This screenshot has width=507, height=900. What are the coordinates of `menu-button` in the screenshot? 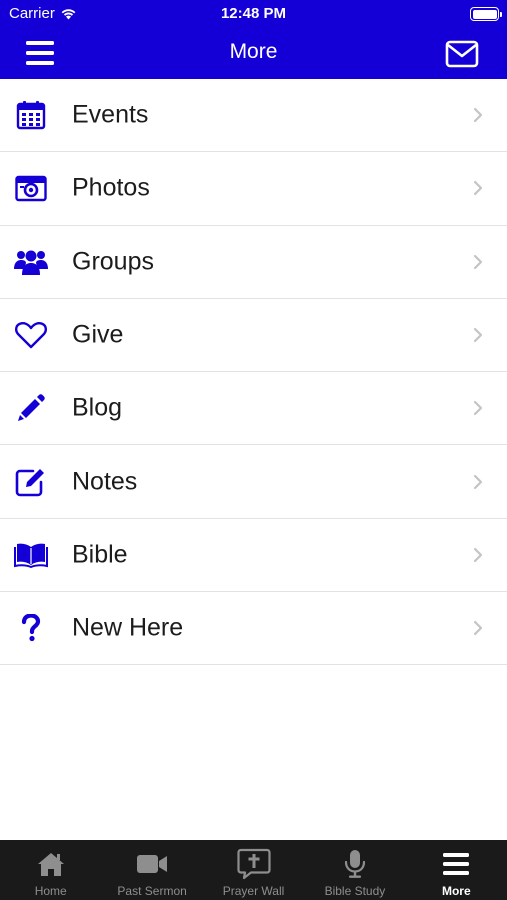 It's located at (40, 53).